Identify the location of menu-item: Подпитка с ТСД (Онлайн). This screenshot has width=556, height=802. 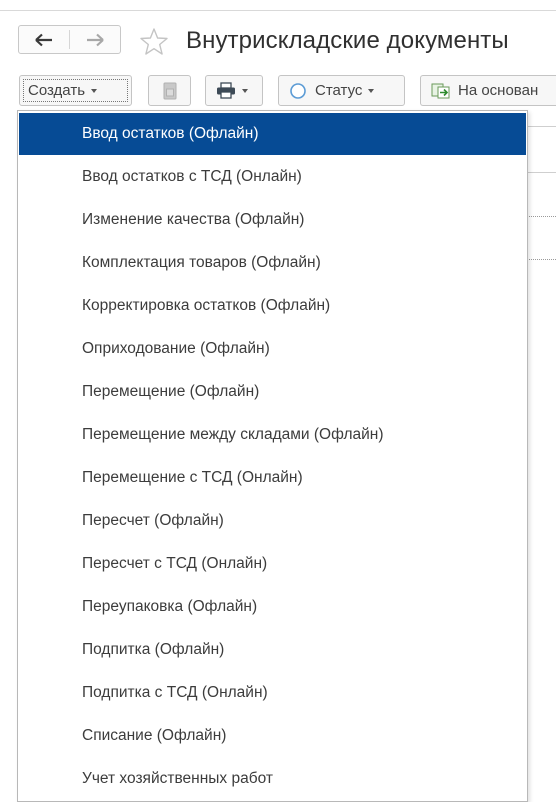
(272, 693).